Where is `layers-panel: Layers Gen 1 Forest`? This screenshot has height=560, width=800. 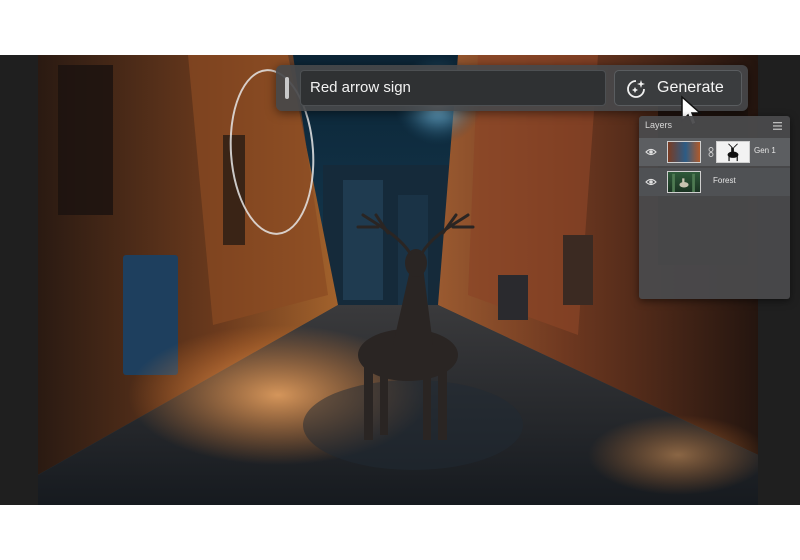 layers-panel: Layers Gen 1 Forest is located at coordinates (714, 207).